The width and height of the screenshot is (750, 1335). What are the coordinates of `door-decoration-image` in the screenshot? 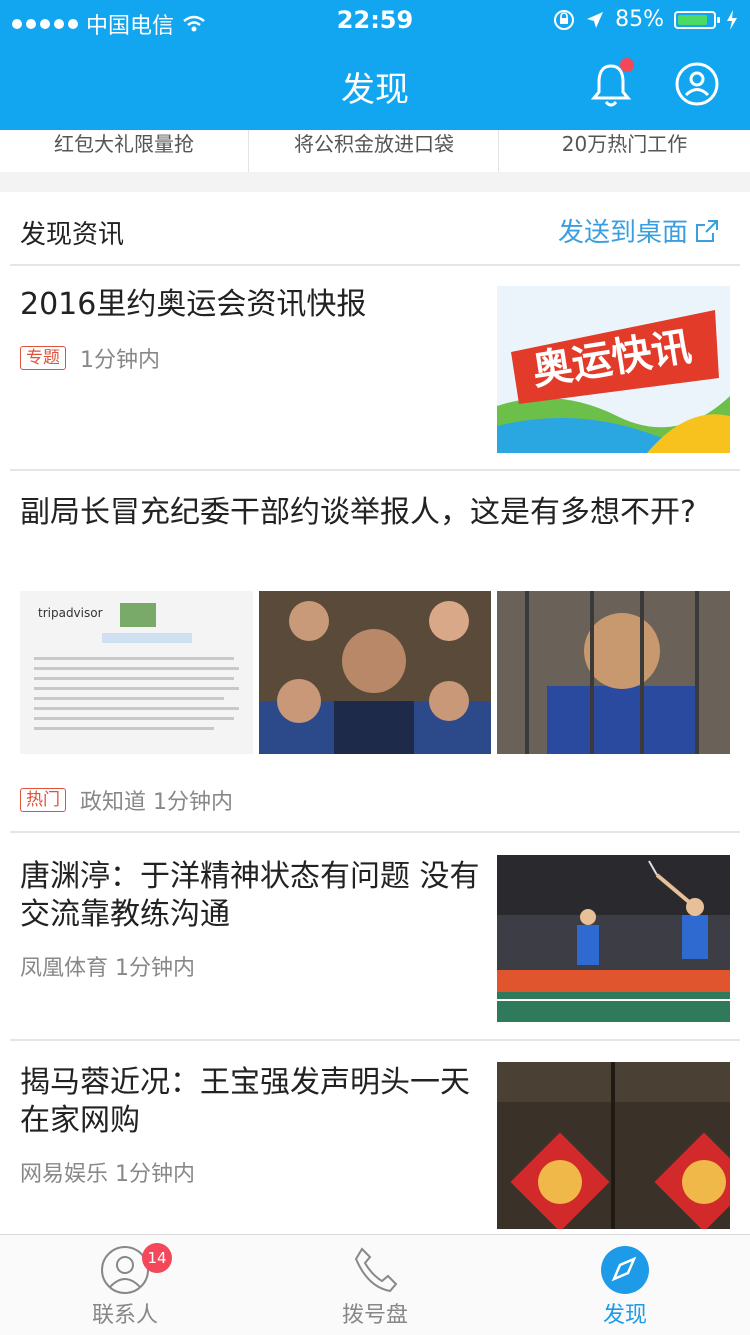 It's located at (613, 1145).